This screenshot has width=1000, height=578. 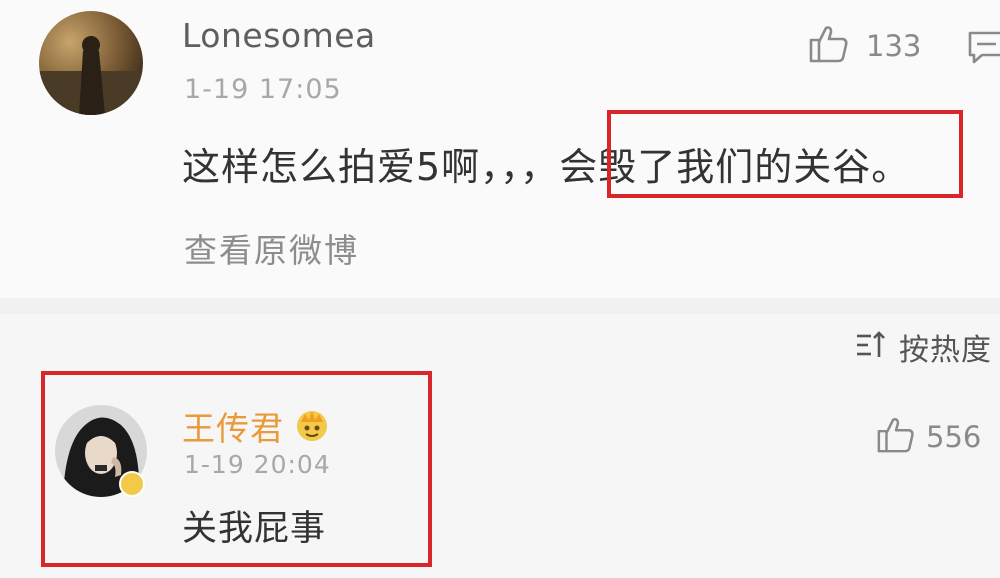 What do you see at coordinates (954, 437) in the screenshot?
I see `reply-like-count: 556` at bounding box center [954, 437].